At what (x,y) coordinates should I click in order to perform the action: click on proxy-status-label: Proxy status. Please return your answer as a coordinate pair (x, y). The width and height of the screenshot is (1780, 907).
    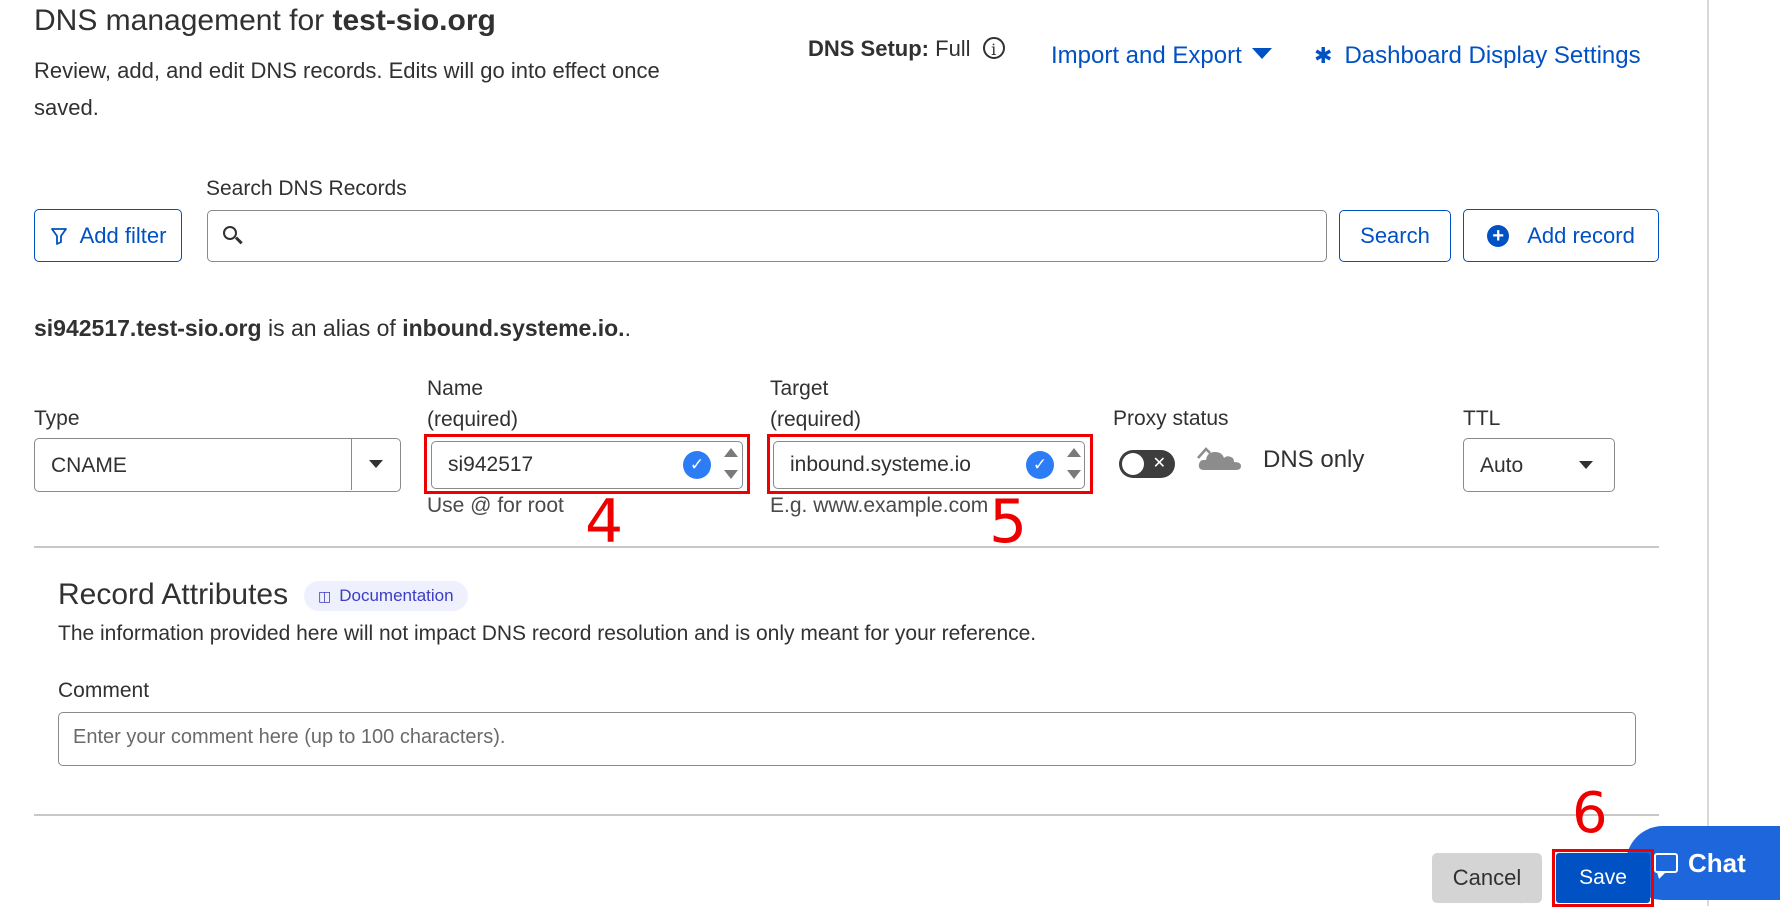
    Looking at the image, I should click on (1171, 418).